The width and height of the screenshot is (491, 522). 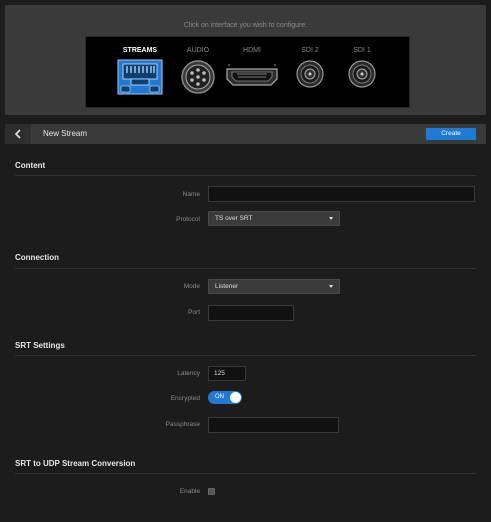 What do you see at coordinates (227, 286) in the screenshot?
I see `mode-select-value: Listener` at bounding box center [227, 286].